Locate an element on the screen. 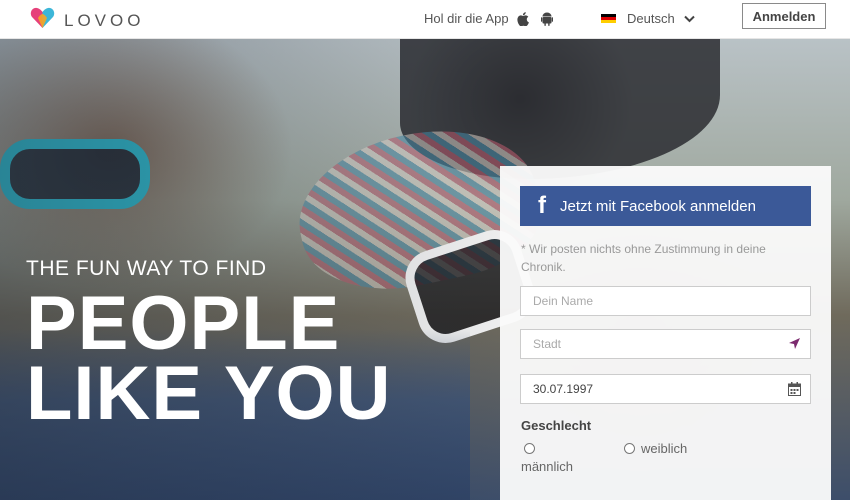  top-header: LOVOO Hol dir die App Deutsch Anmelden is located at coordinates (425, 19).